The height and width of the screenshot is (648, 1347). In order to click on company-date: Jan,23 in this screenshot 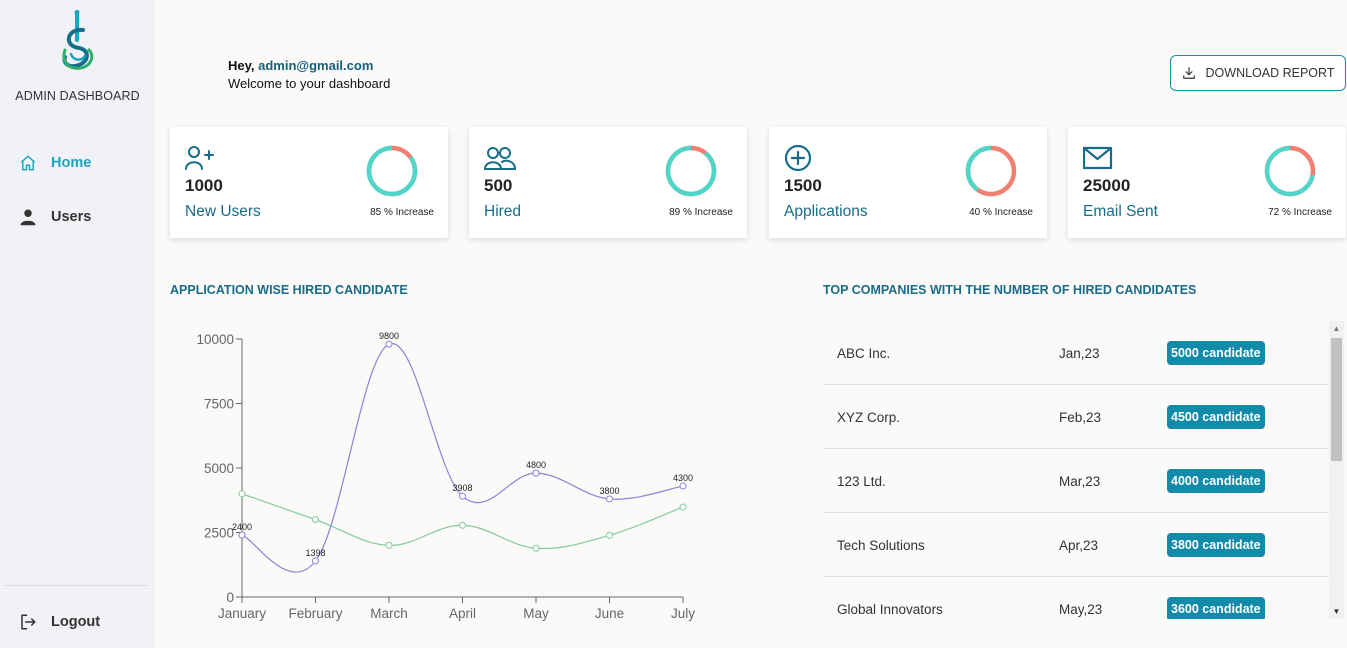, I will do `click(1079, 353)`.